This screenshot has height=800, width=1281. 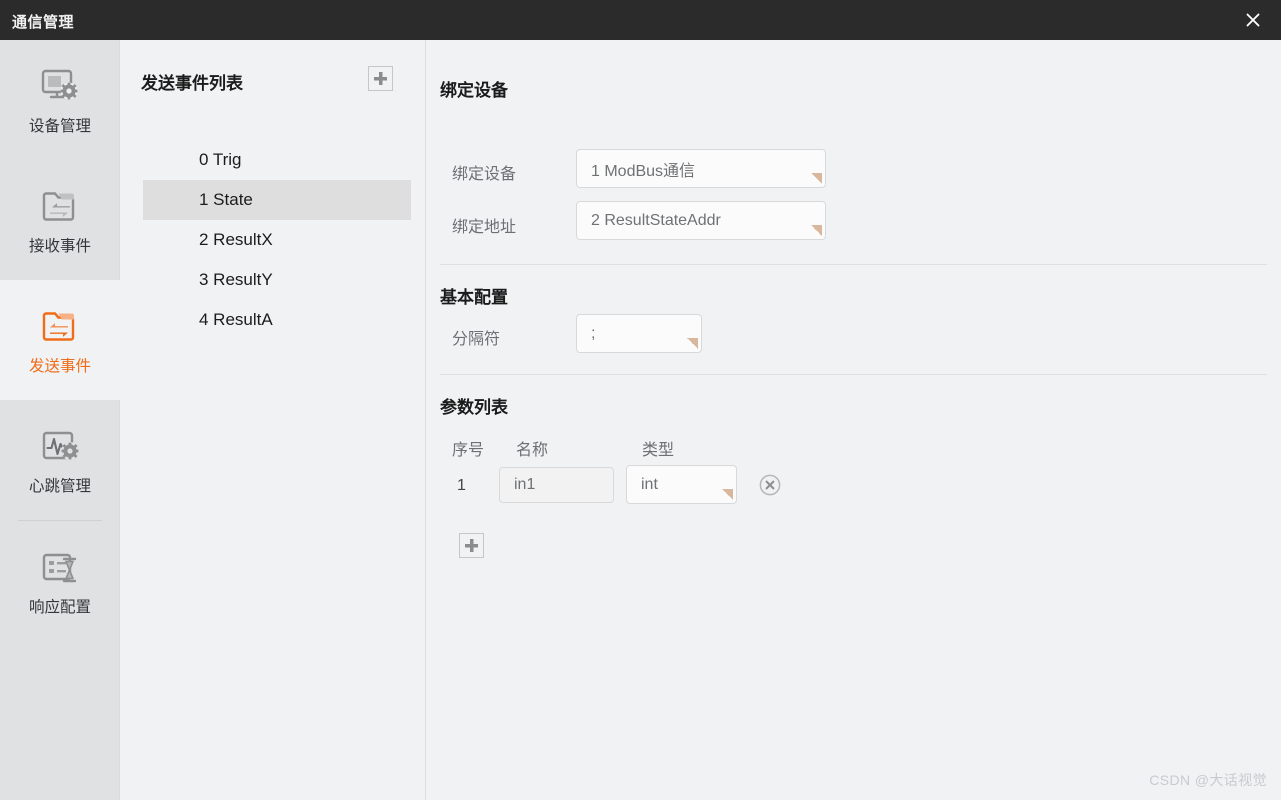 What do you see at coordinates (273, 81) in the screenshot?
I see `list-header: 发送事件列表` at bounding box center [273, 81].